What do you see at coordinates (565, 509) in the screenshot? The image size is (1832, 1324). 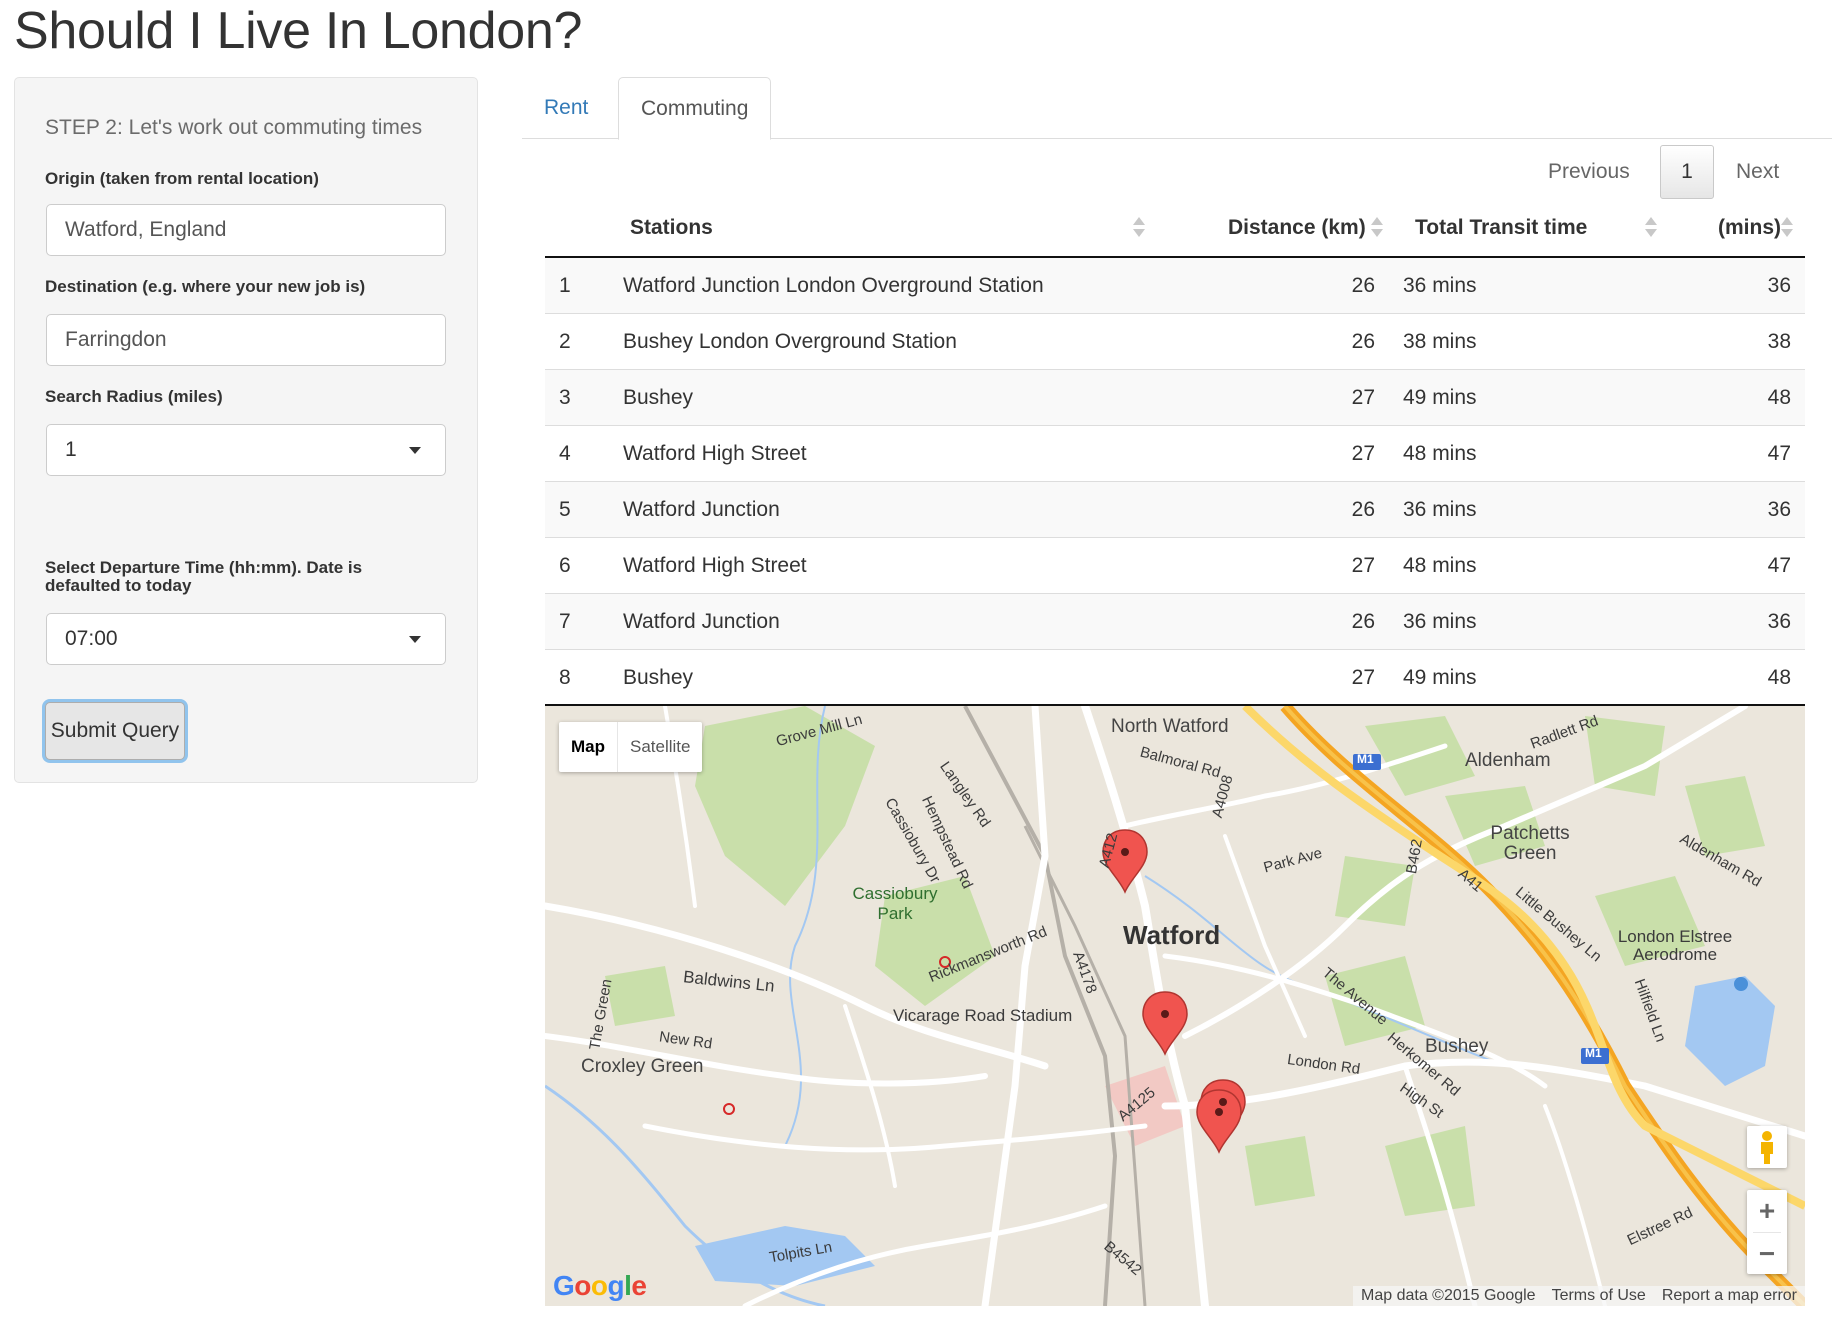 I see `row-index: 5` at bounding box center [565, 509].